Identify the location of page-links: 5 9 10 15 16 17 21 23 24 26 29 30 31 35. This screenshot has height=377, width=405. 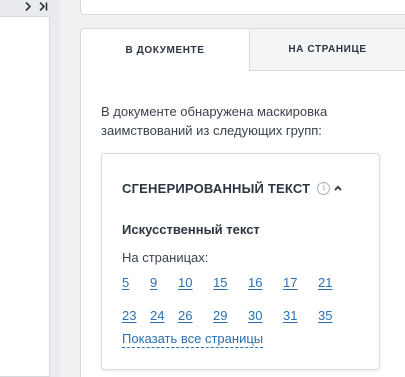
(242, 300).